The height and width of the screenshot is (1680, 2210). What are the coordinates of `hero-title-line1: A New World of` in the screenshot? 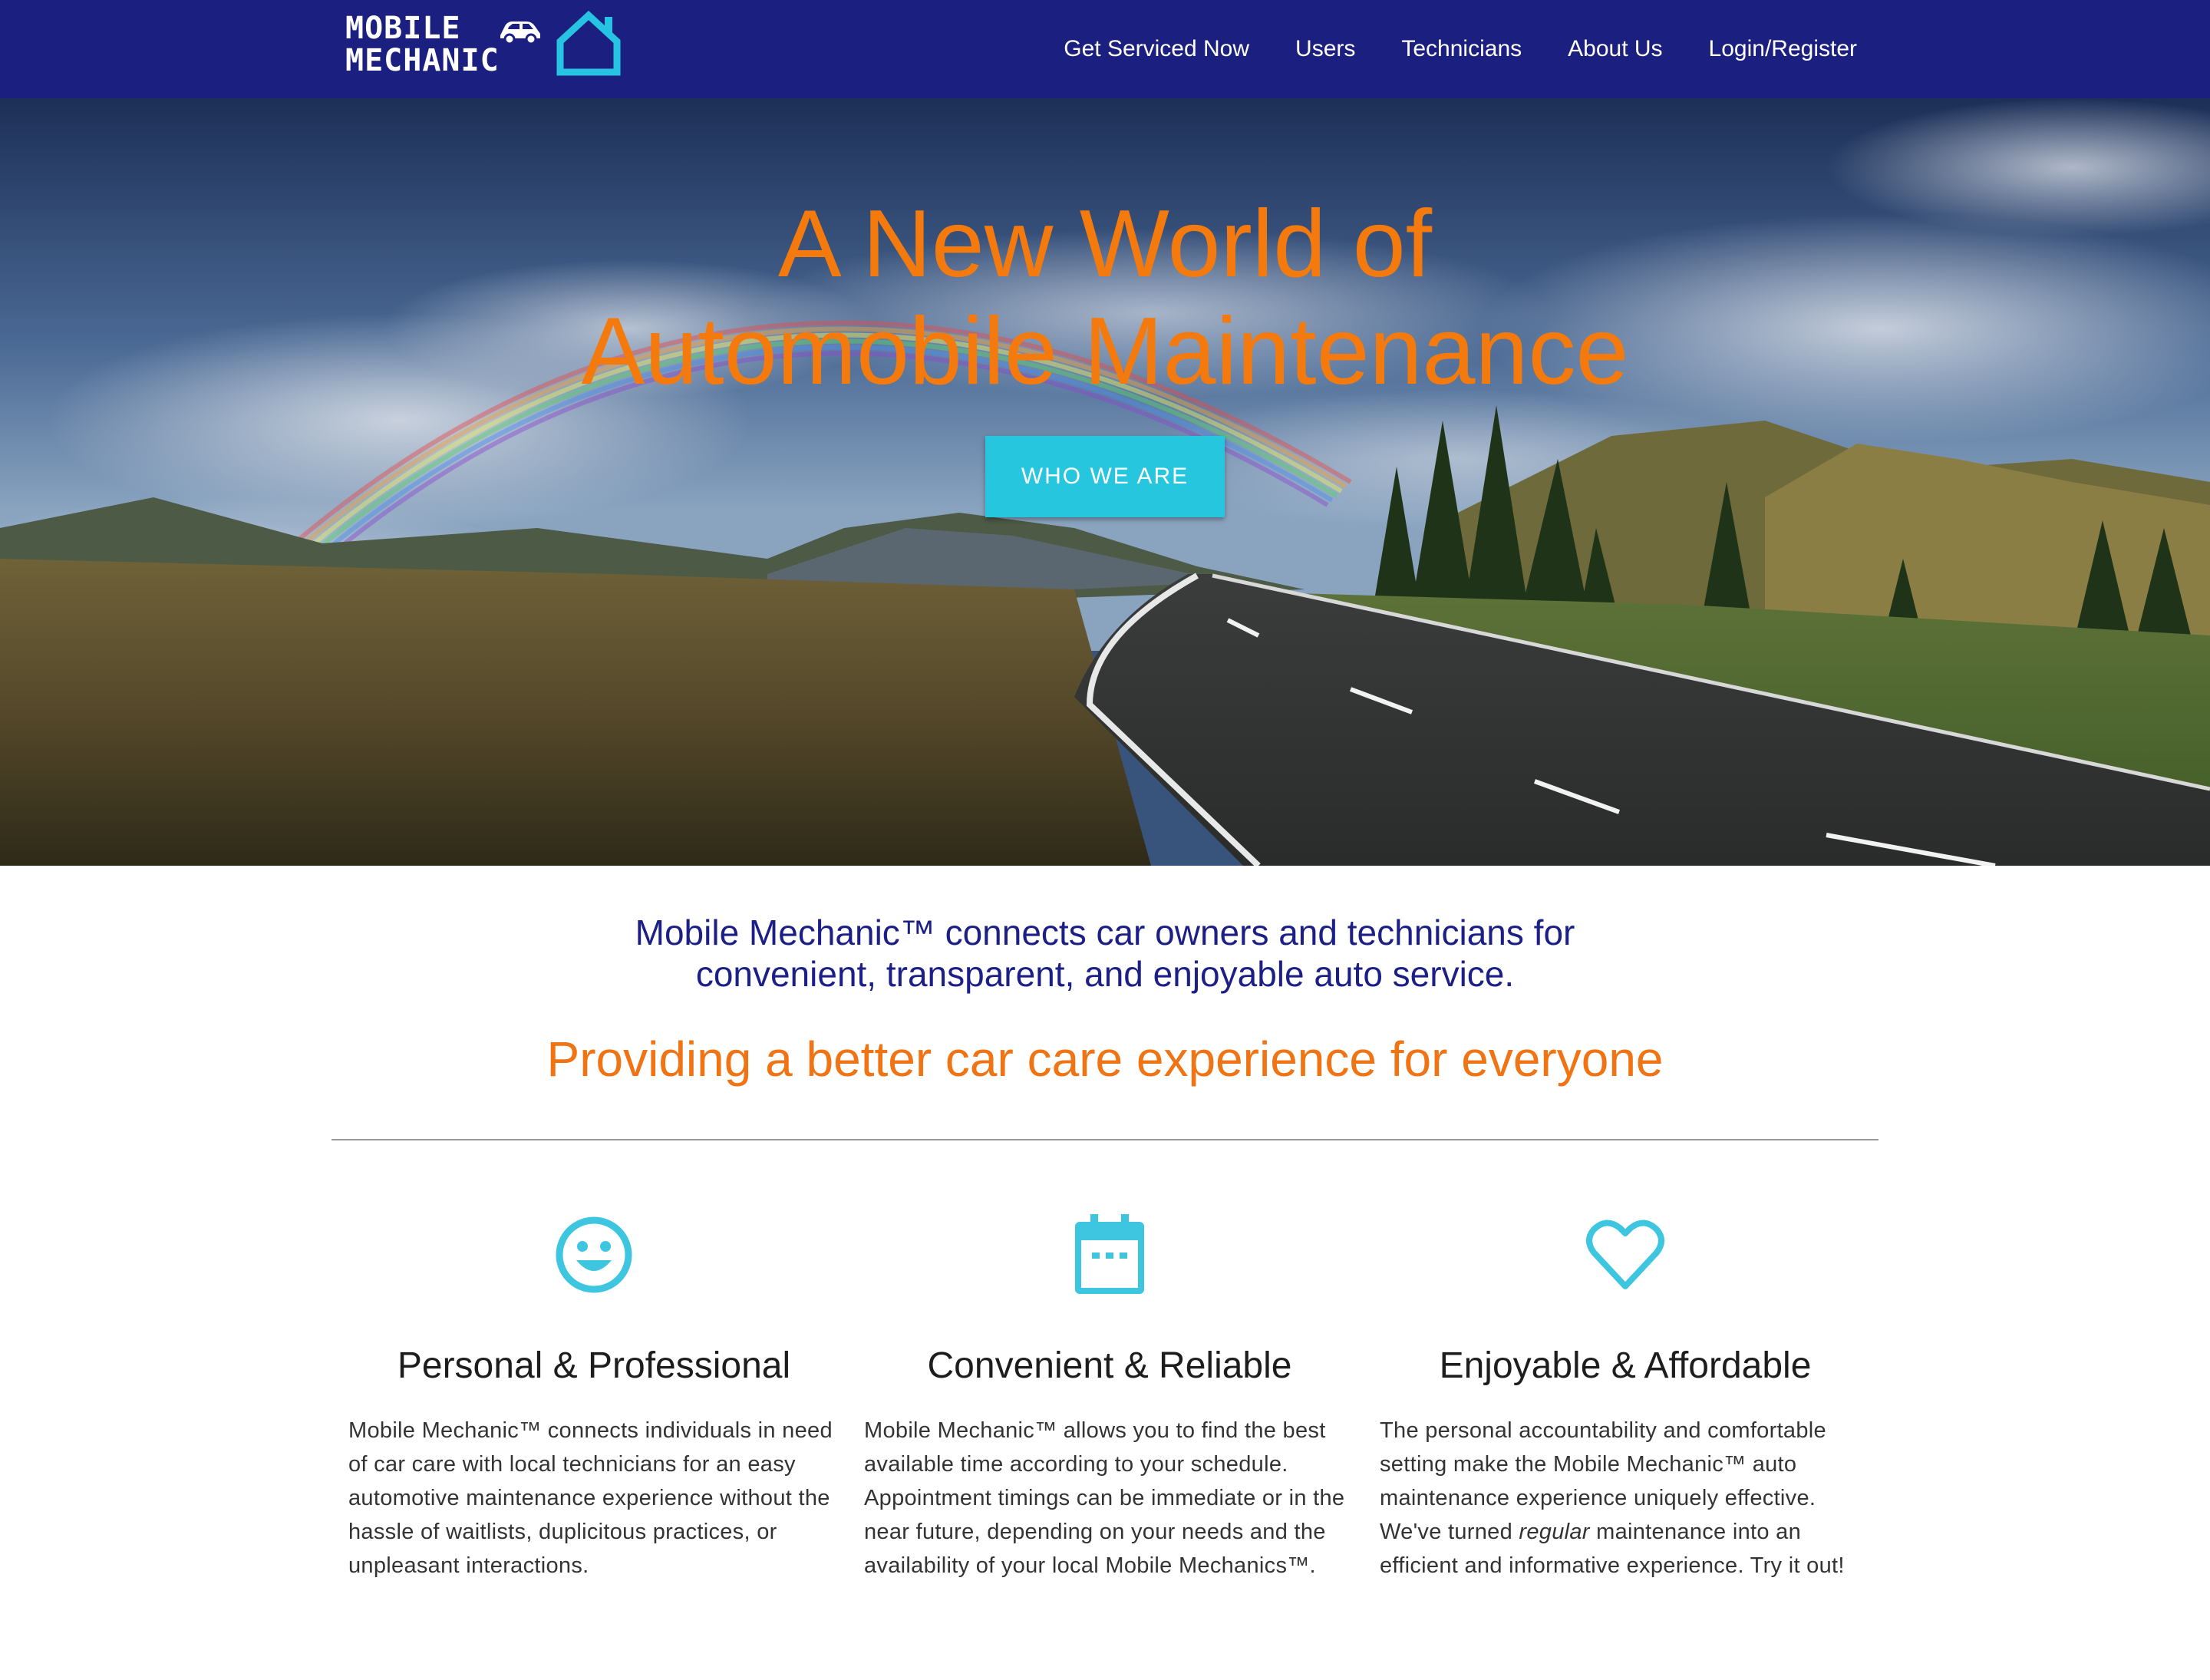 It's located at (1105, 244).